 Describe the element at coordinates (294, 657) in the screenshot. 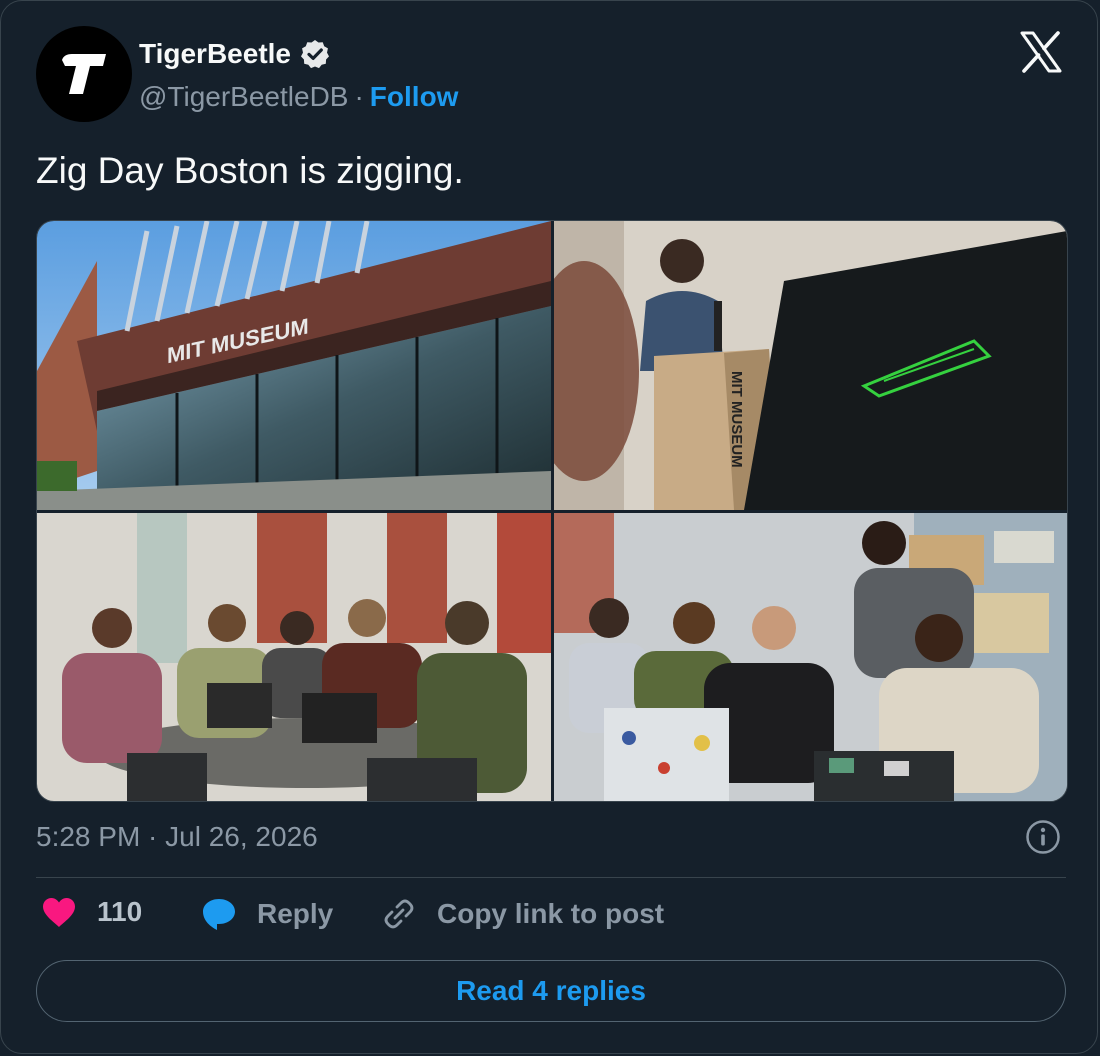

I see `photo-attendees-round-table` at that location.